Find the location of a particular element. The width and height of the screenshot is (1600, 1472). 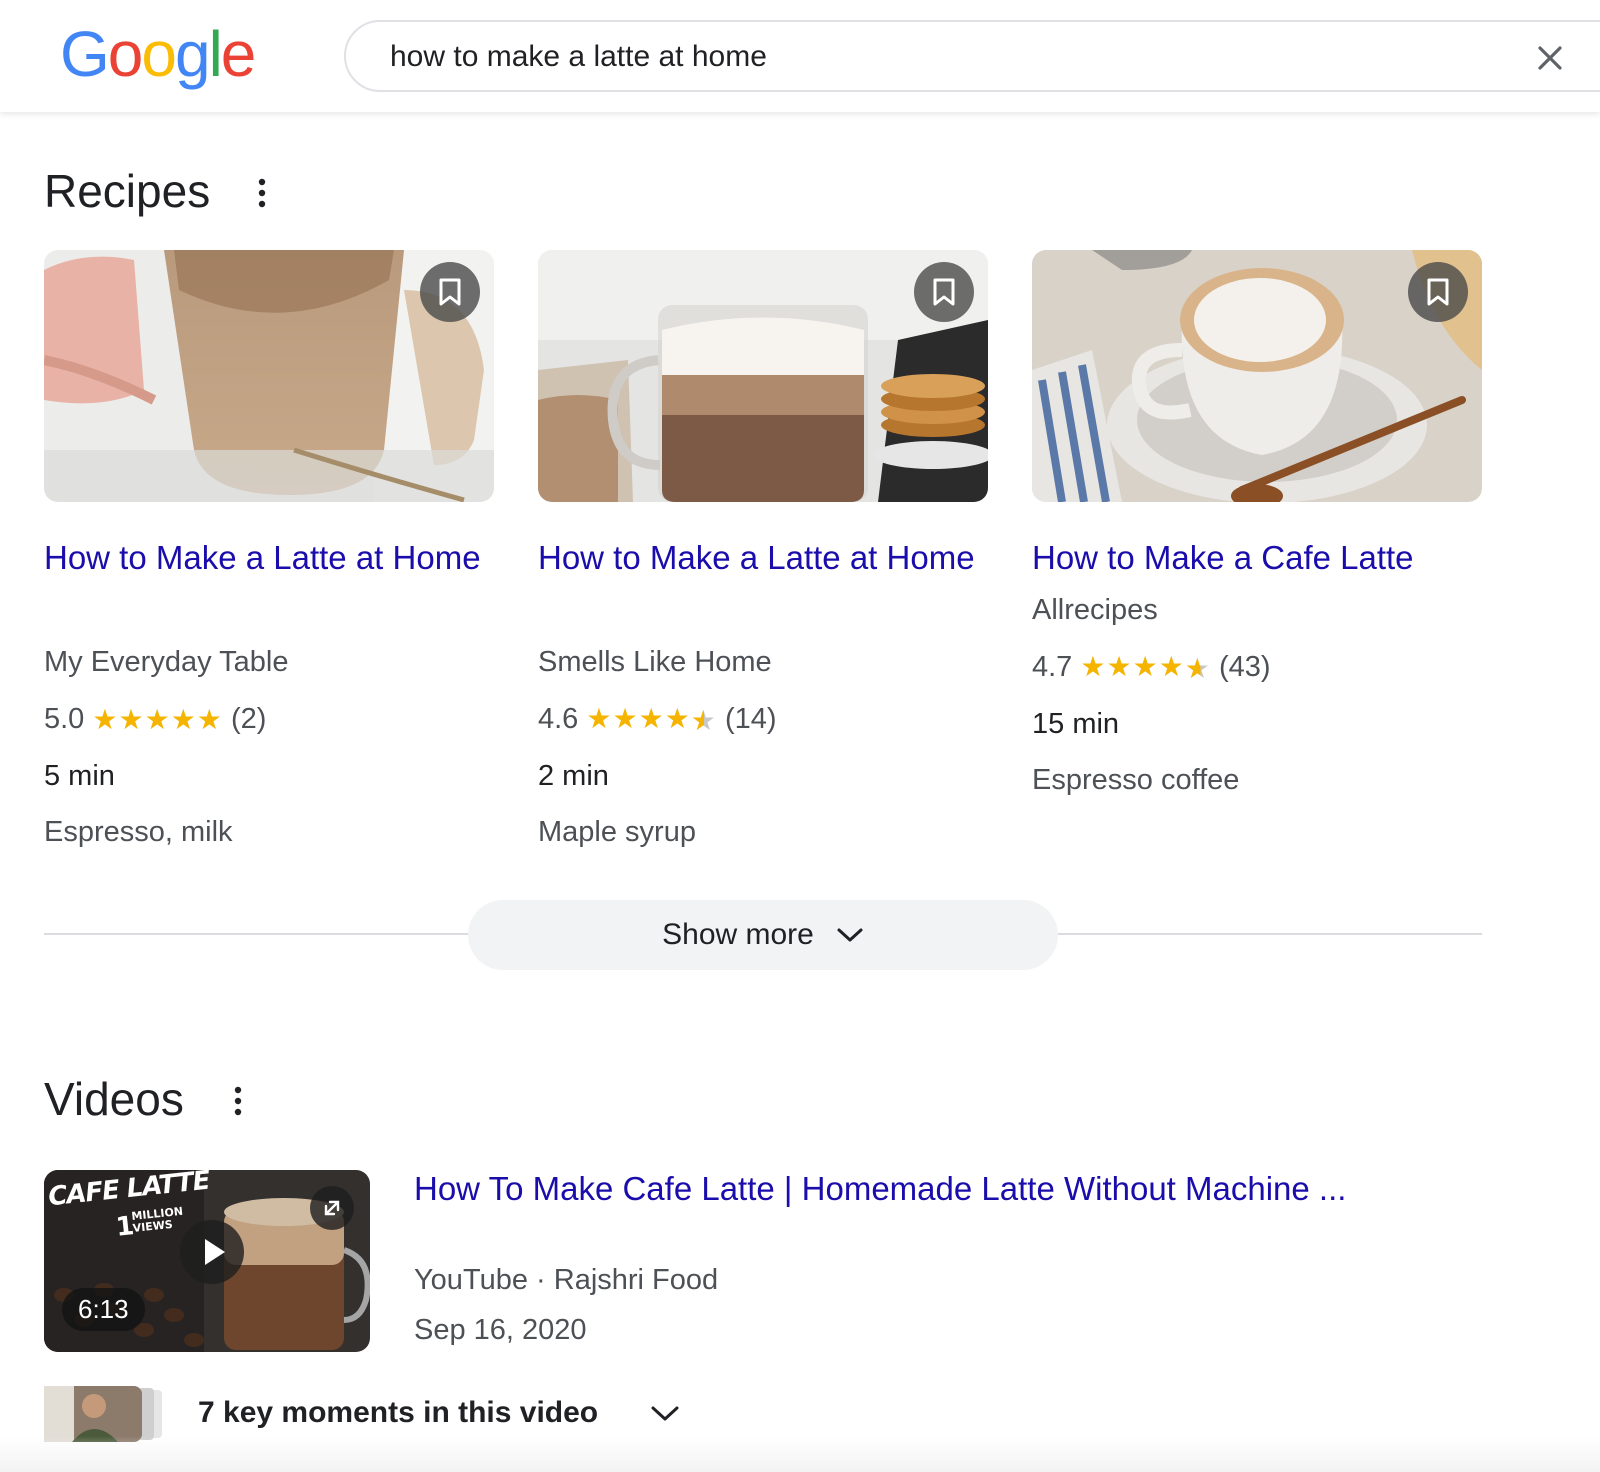

rating-value: 4.7 is located at coordinates (1052, 667).